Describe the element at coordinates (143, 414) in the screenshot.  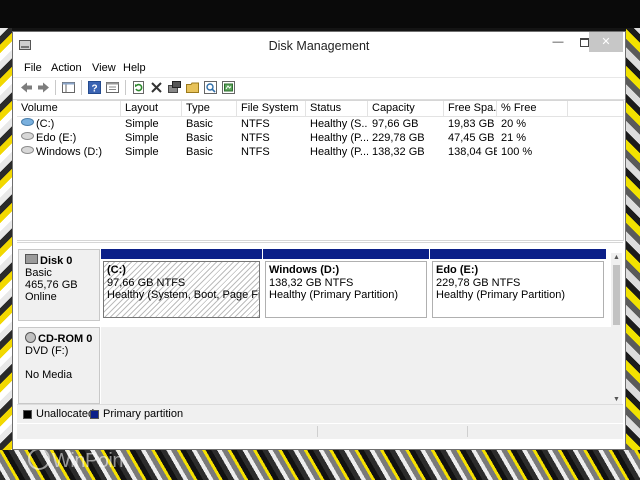
I see `legend-primary-partition: Primary partition` at that location.